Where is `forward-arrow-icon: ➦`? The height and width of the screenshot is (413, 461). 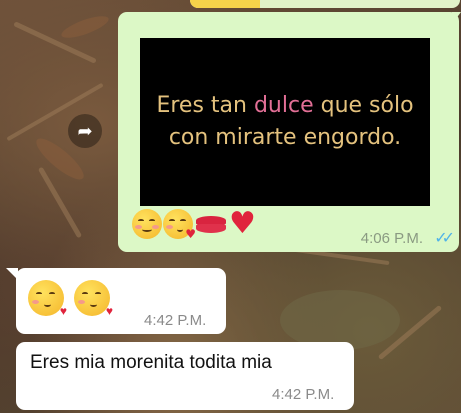
forward-arrow-icon: ➦ is located at coordinates (85, 131).